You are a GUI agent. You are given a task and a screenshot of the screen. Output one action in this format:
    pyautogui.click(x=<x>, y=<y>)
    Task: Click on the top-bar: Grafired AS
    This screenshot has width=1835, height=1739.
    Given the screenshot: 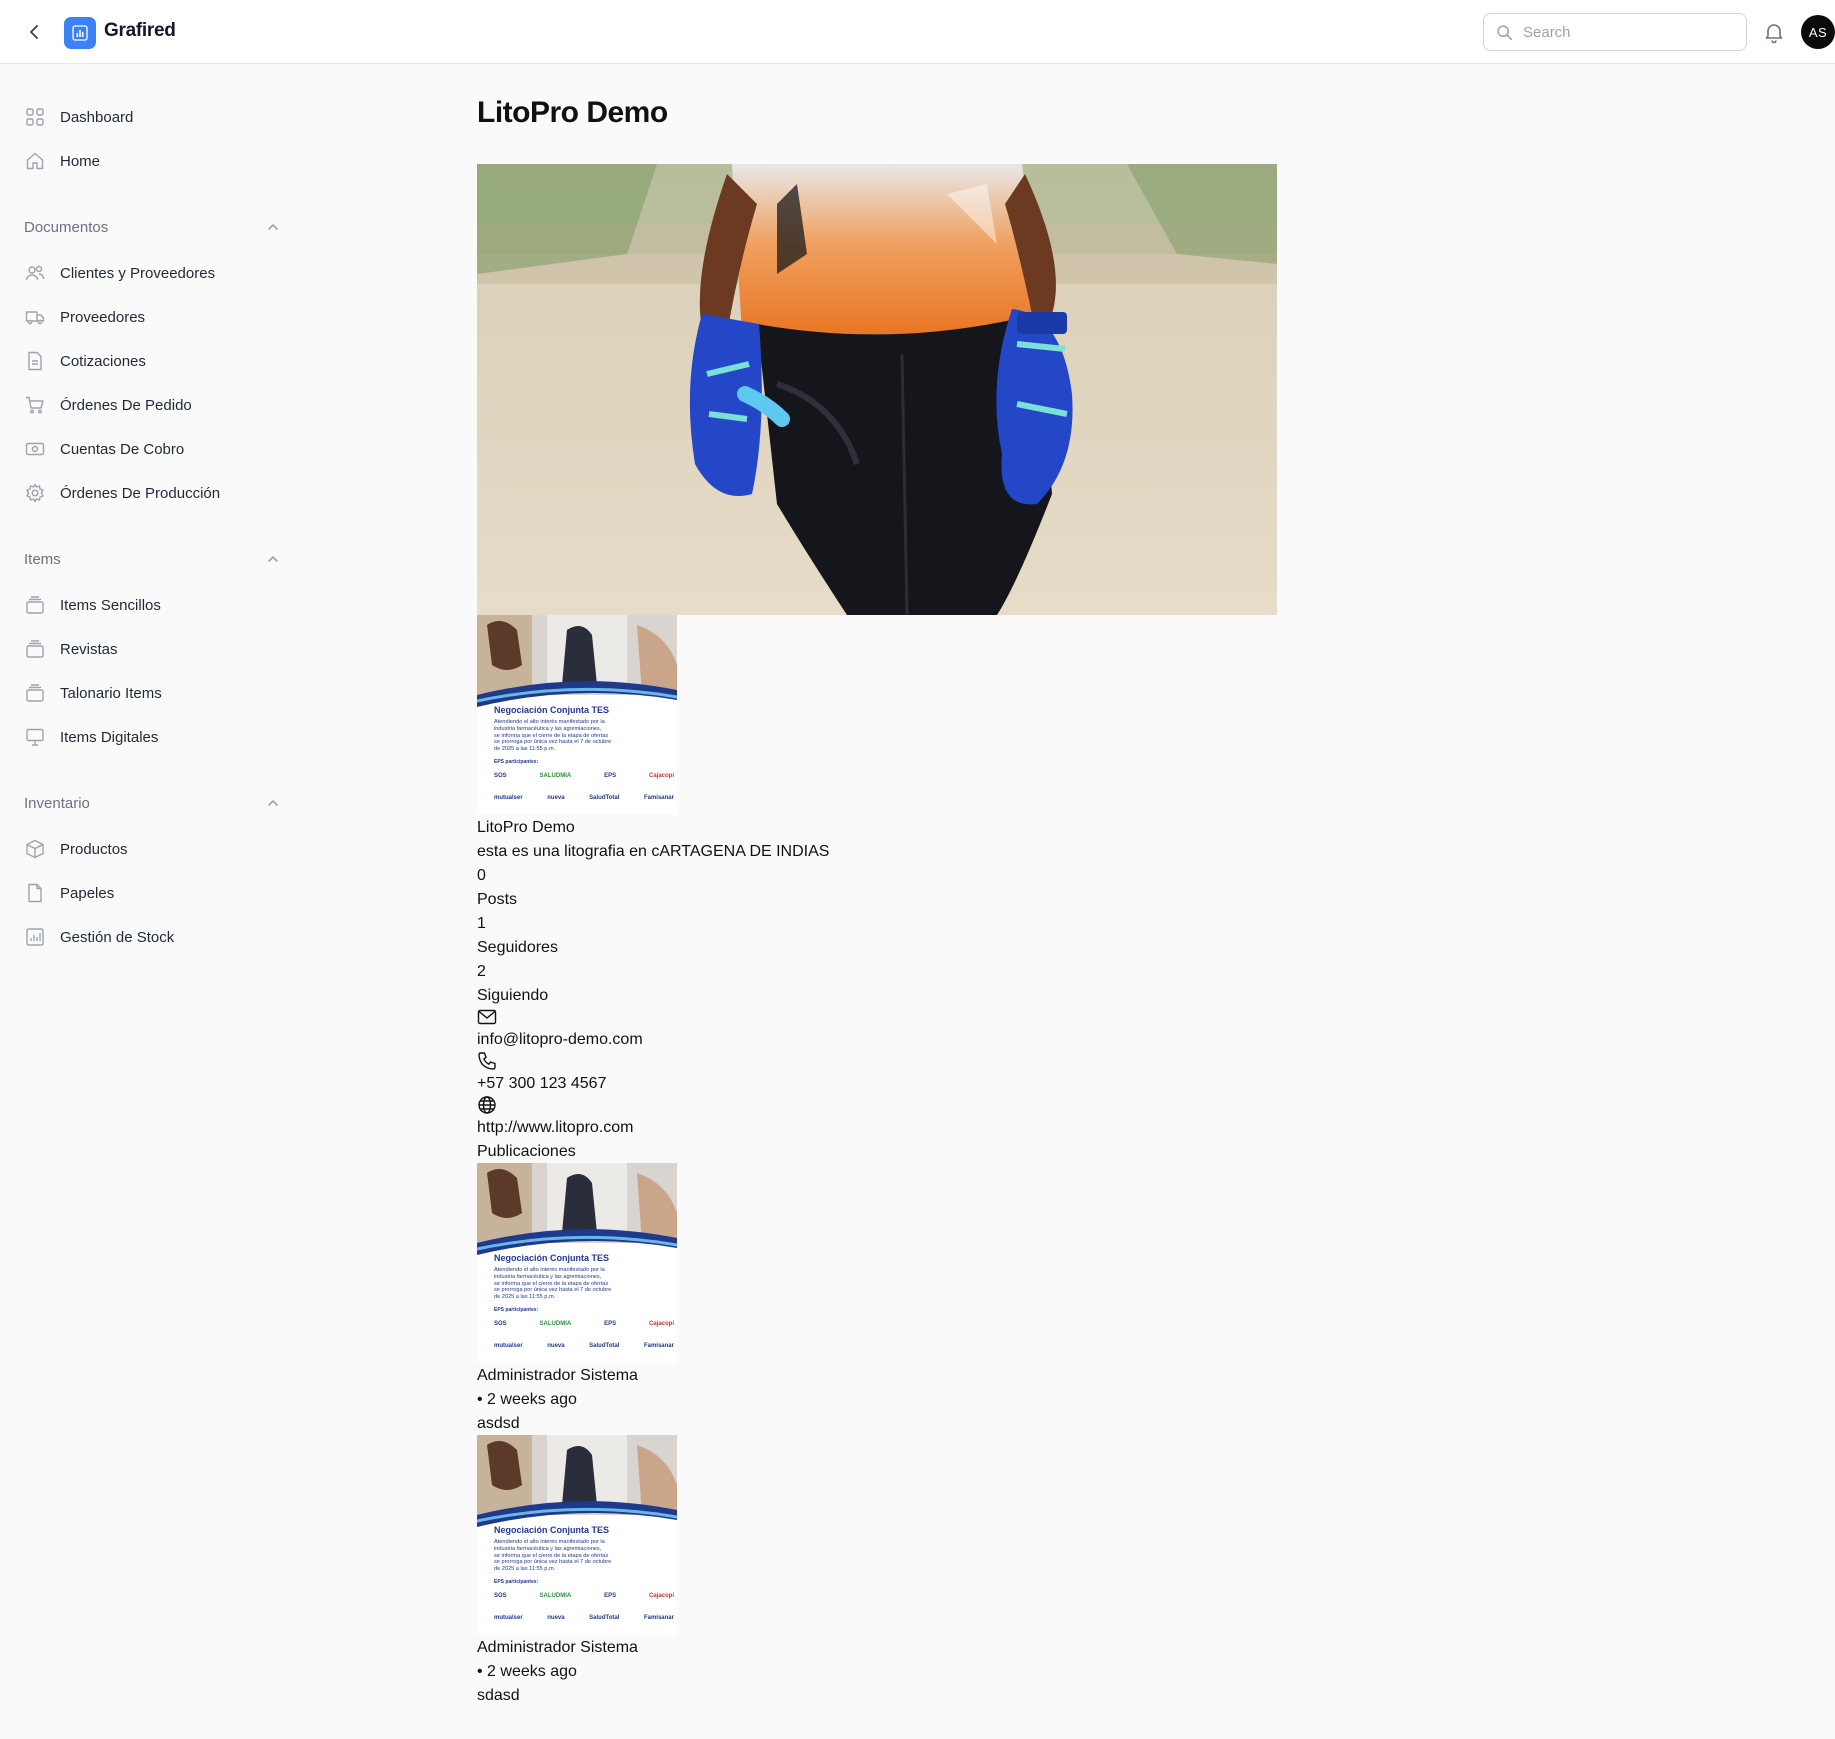 What is the action you would take?
    pyautogui.click(x=917, y=32)
    